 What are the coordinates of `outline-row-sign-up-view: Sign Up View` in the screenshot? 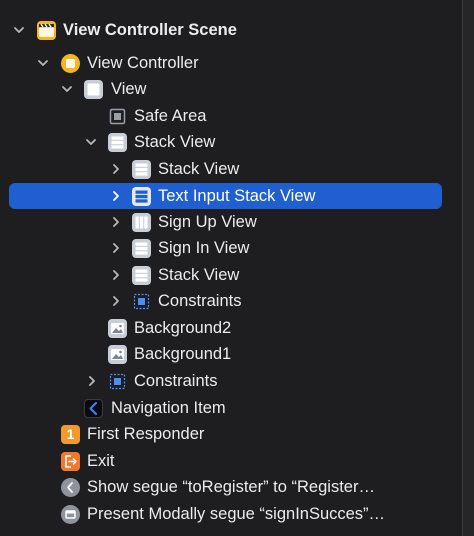 It's located at (231, 222).